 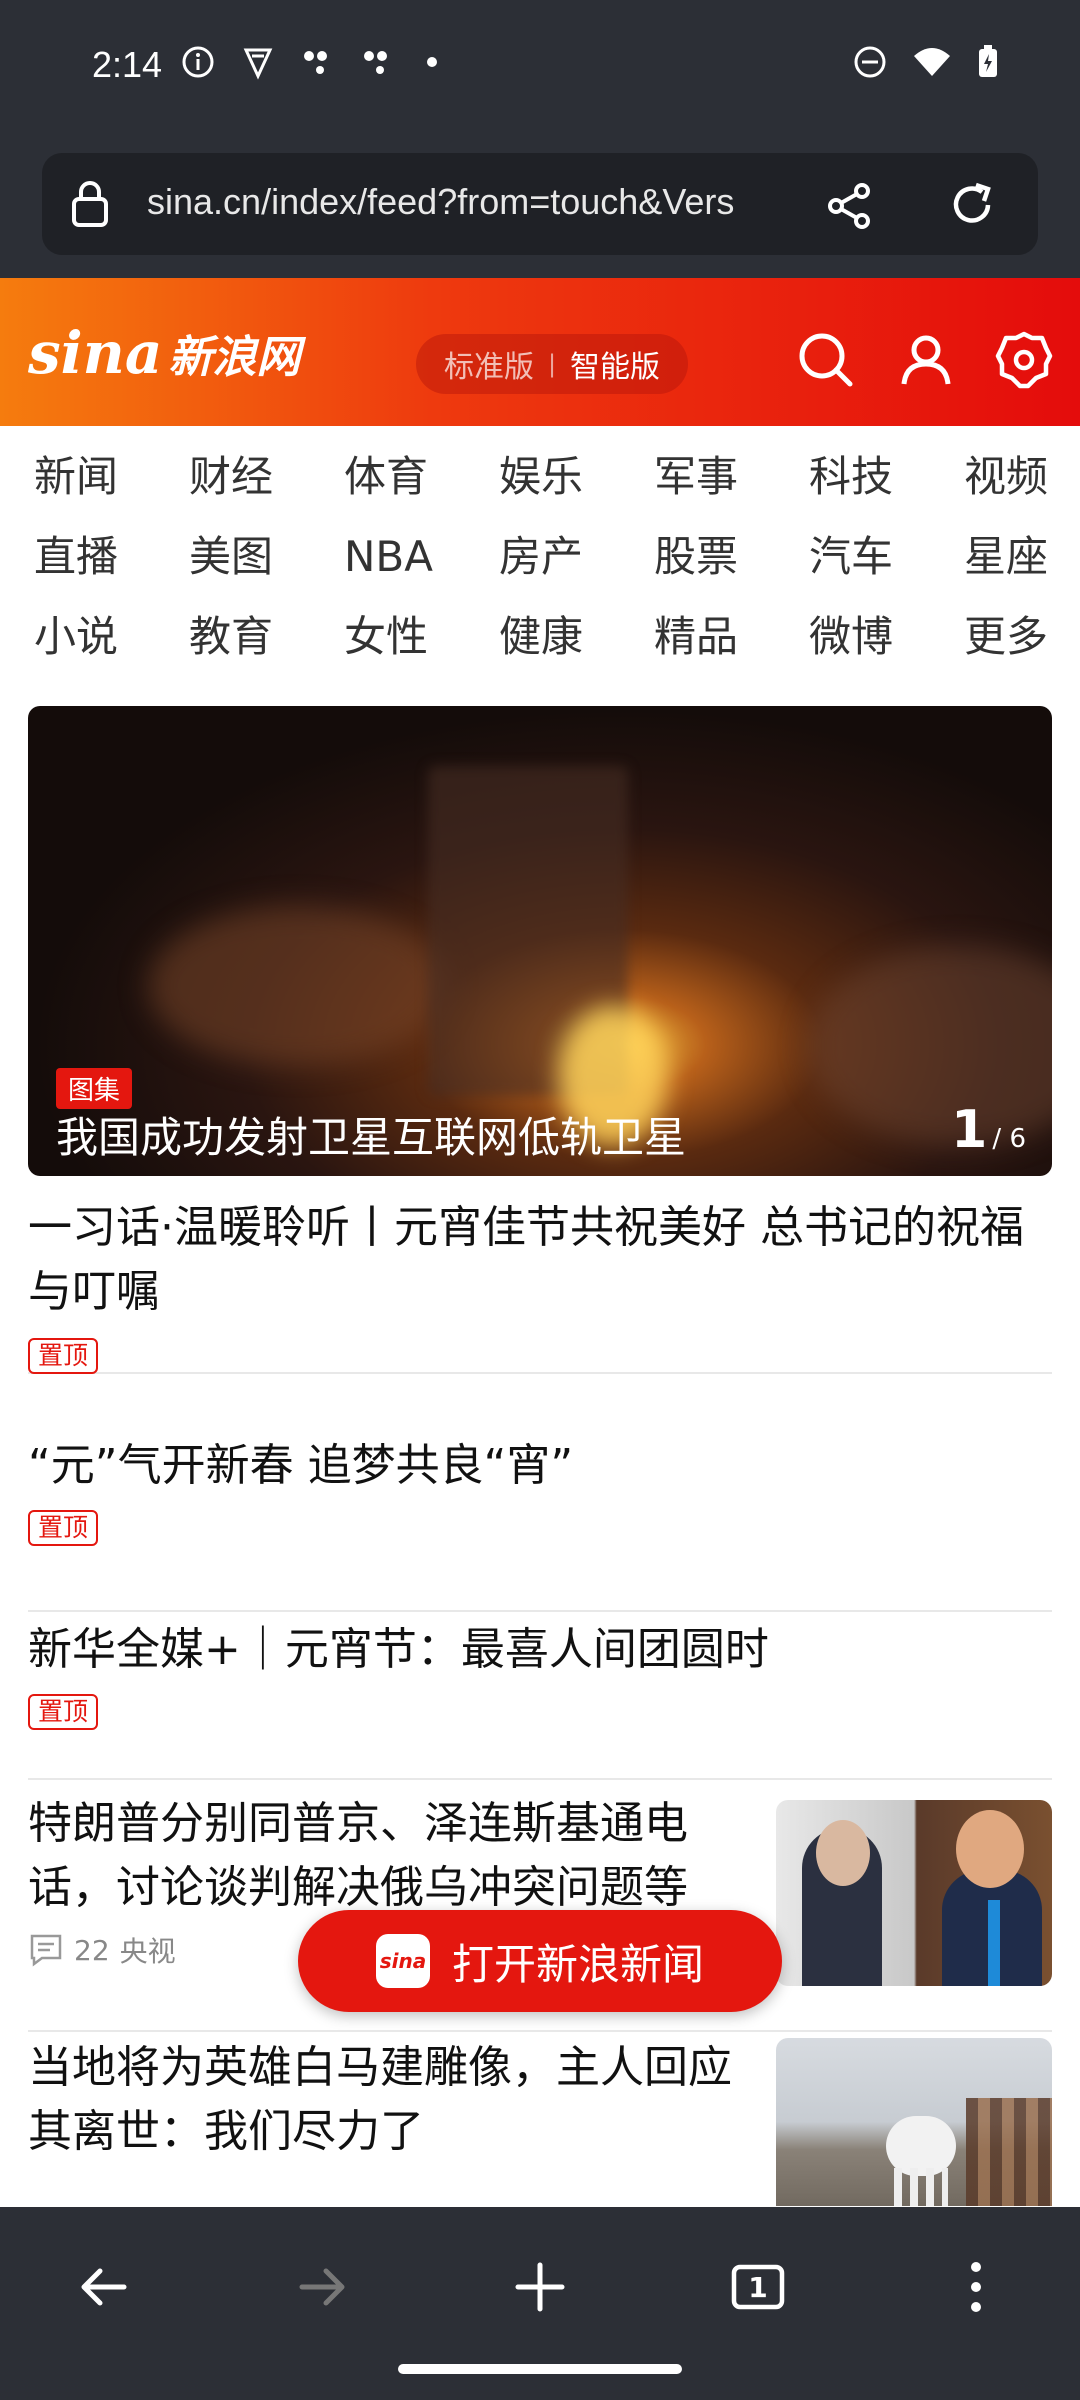 What do you see at coordinates (432, 62) in the screenshot?
I see `more-notifications-dot-icon` at bounding box center [432, 62].